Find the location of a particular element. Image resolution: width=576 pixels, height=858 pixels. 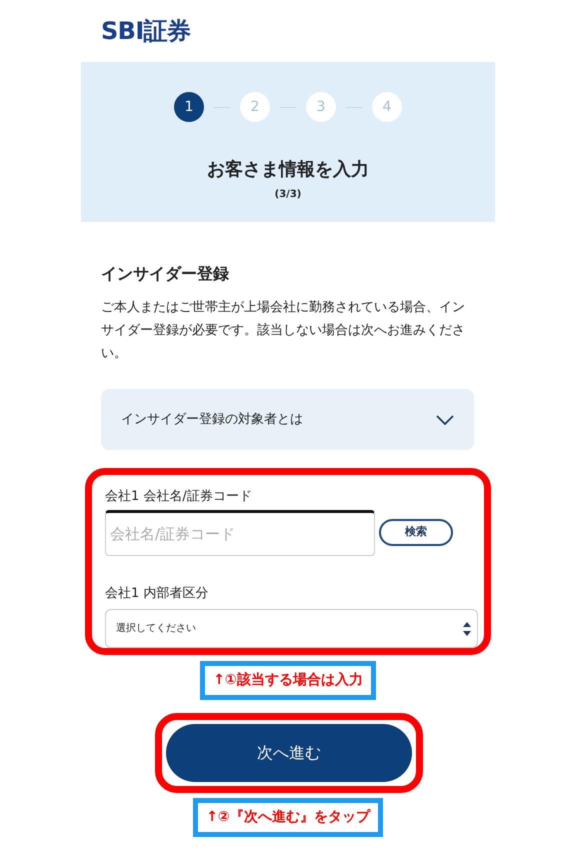

step-indicator: 2 is located at coordinates (255, 107).